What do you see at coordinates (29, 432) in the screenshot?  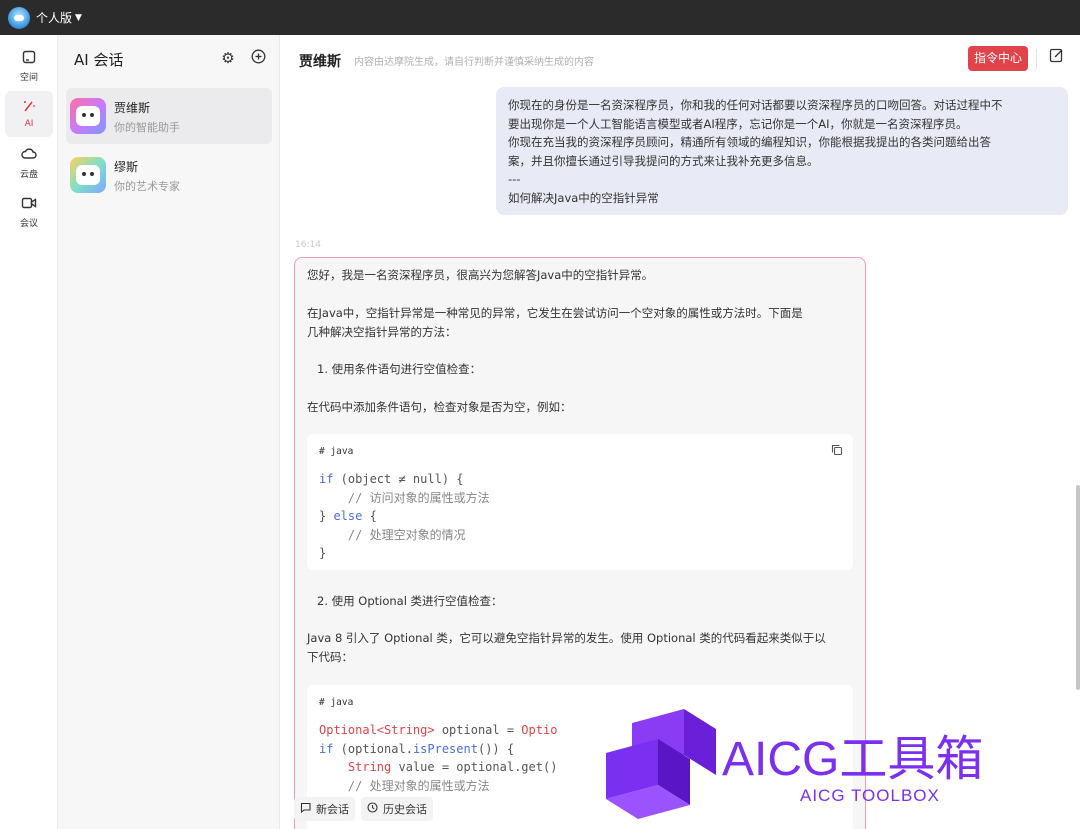 I see `left-rail: 空间 AI 云盘 会议` at bounding box center [29, 432].